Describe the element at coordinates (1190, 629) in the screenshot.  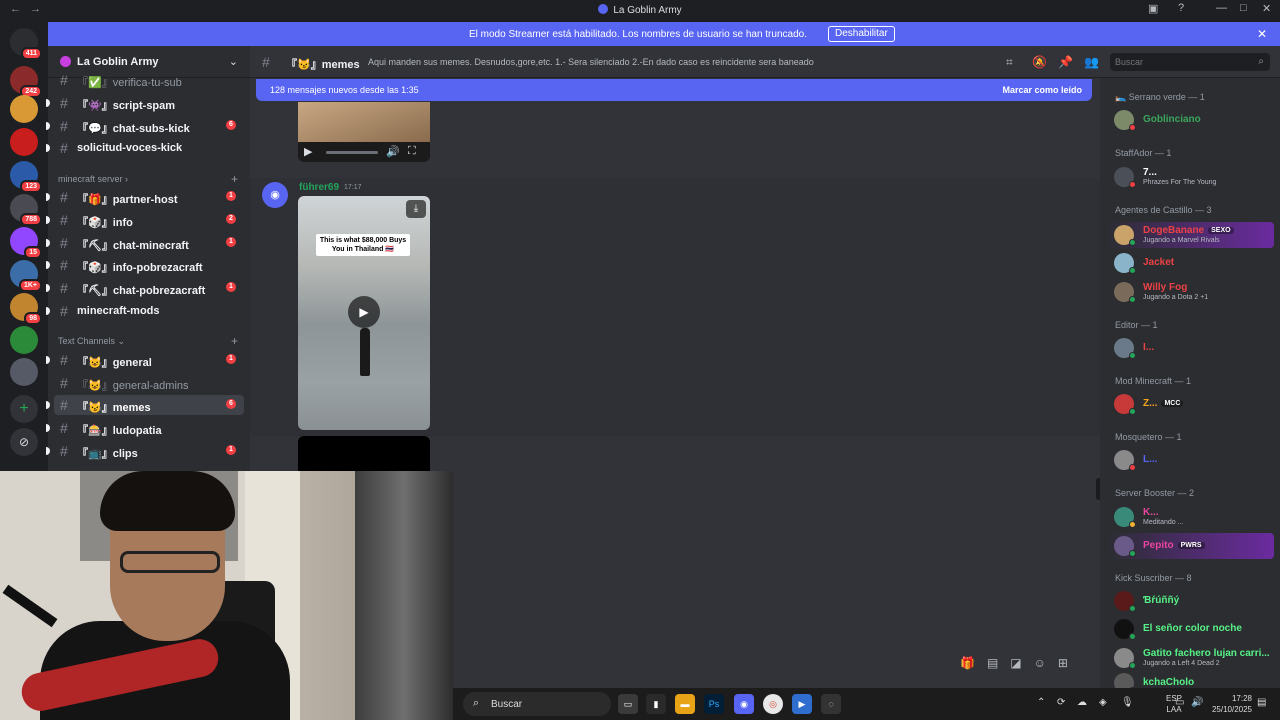
I see `member-item: El señor color noche` at that location.